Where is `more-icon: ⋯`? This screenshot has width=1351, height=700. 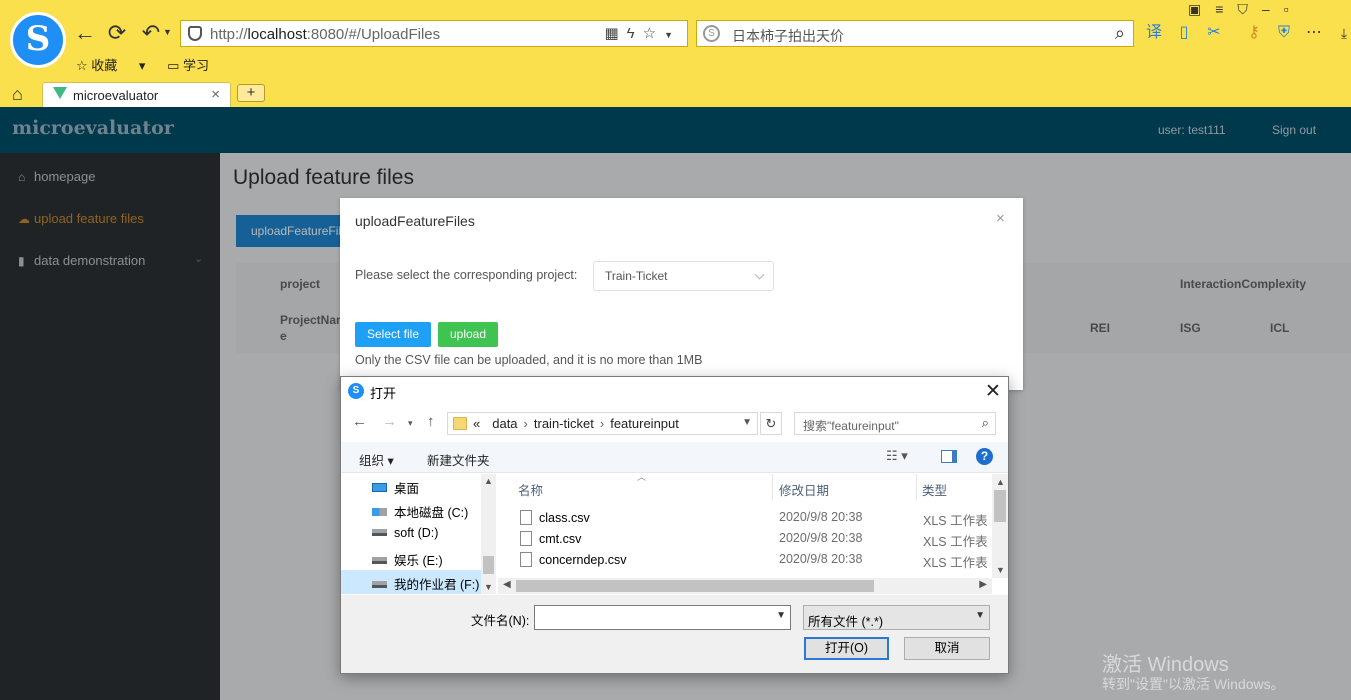 more-icon: ⋯ is located at coordinates (1314, 33).